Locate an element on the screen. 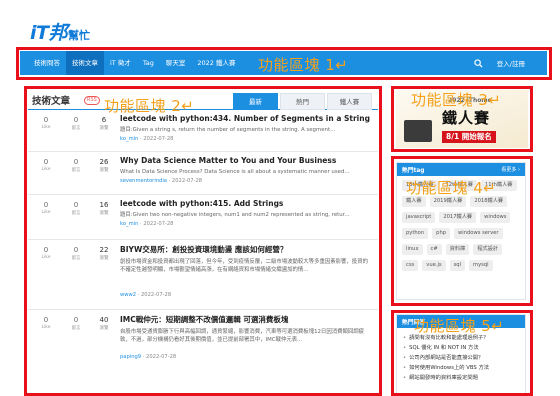 The image size is (560, 396). annotation-label-2: 功能區塊 2↵ is located at coordinates (149, 106).